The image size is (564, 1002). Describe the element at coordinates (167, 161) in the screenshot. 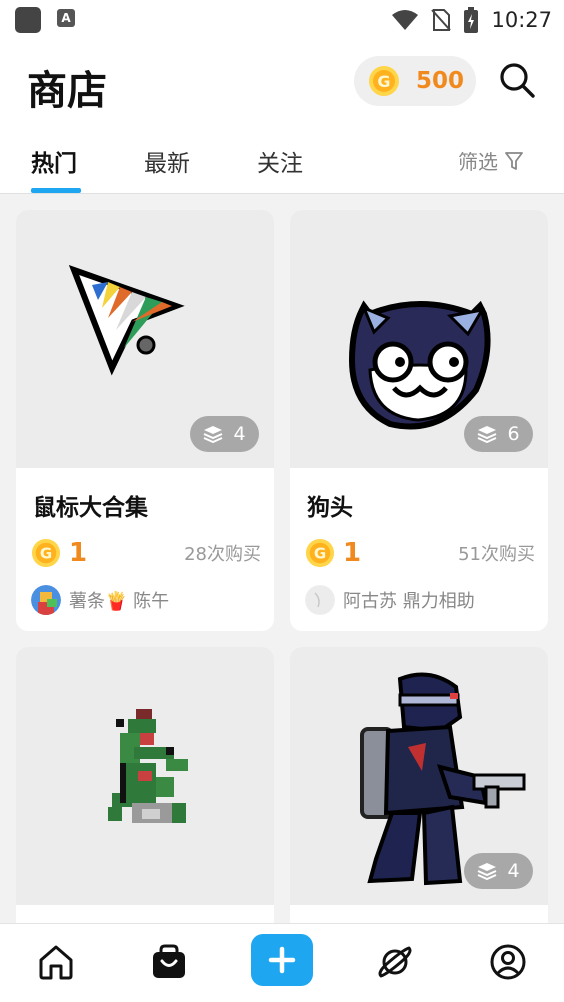

I see `tab-latest: 最新` at that location.